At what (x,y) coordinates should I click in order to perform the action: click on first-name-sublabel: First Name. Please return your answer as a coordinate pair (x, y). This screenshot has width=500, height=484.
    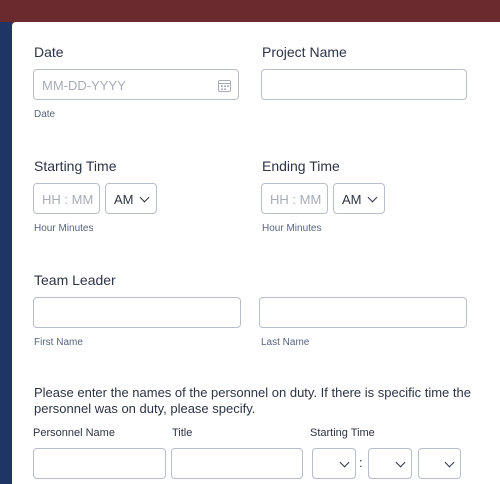
    Looking at the image, I should click on (58, 342).